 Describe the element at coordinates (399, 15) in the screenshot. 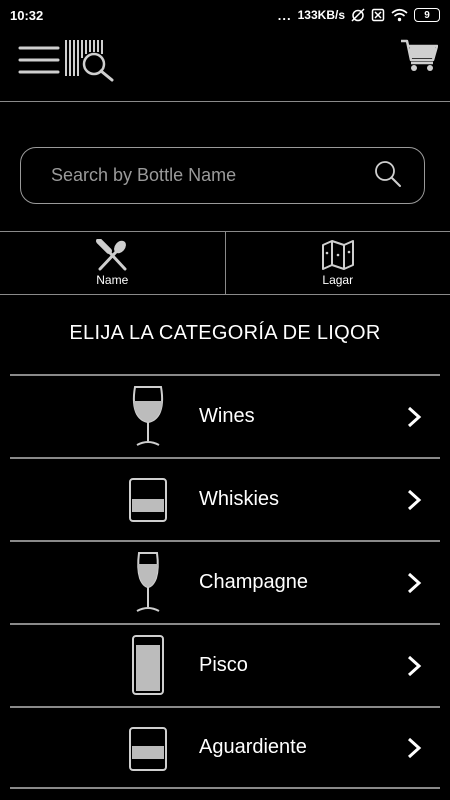

I see `wifi-icon` at that location.